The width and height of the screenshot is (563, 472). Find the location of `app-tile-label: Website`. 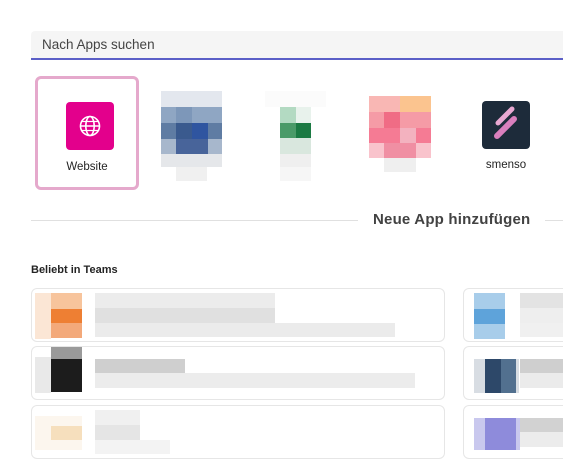

app-tile-label: Website is located at coordinates (87, 167).